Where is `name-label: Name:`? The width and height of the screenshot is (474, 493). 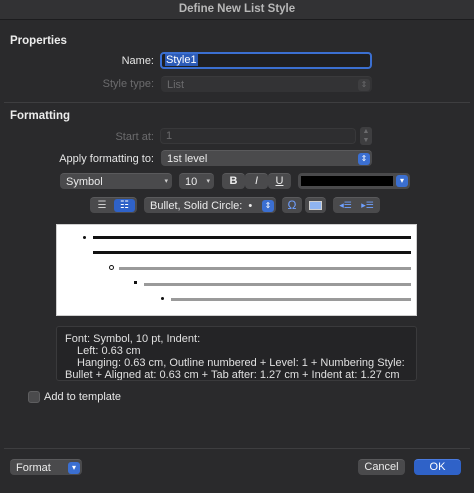
name-label: Name: is located at coordinates (137, 61).